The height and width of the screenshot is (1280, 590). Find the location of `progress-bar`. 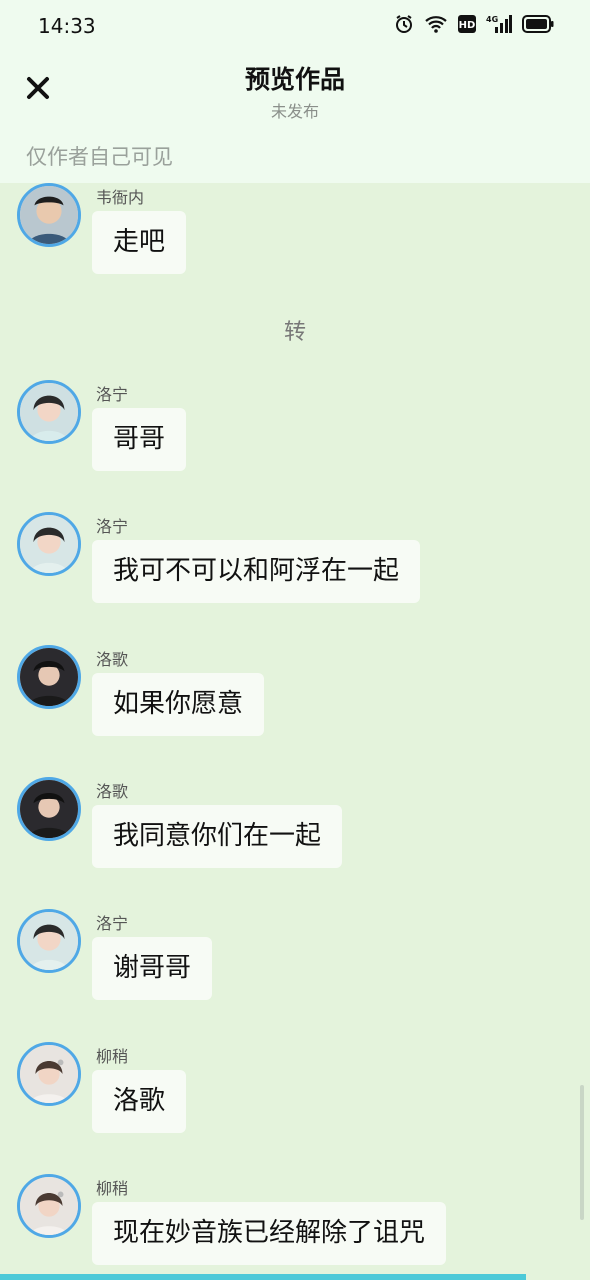

progress-bar is located at coordinates (263, 1277).